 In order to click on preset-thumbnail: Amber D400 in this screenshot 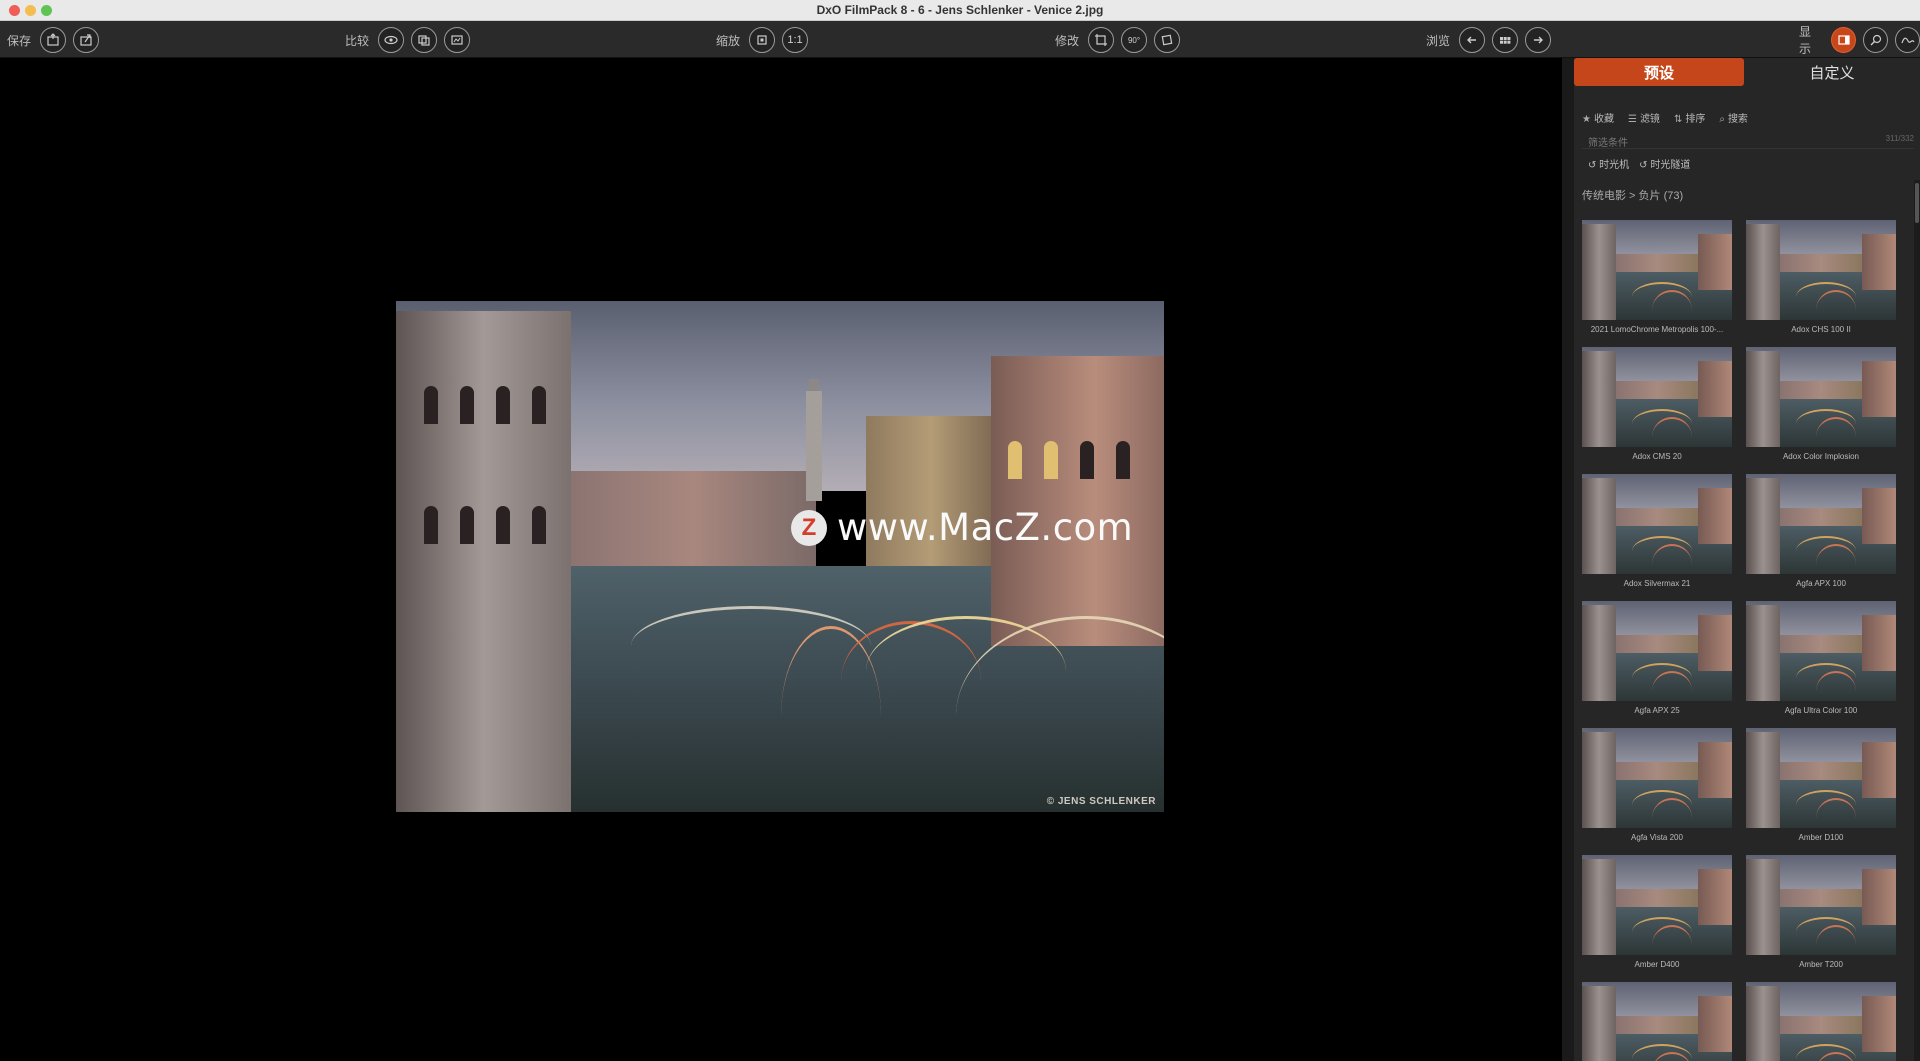, I will do `click(1657, 912)`.